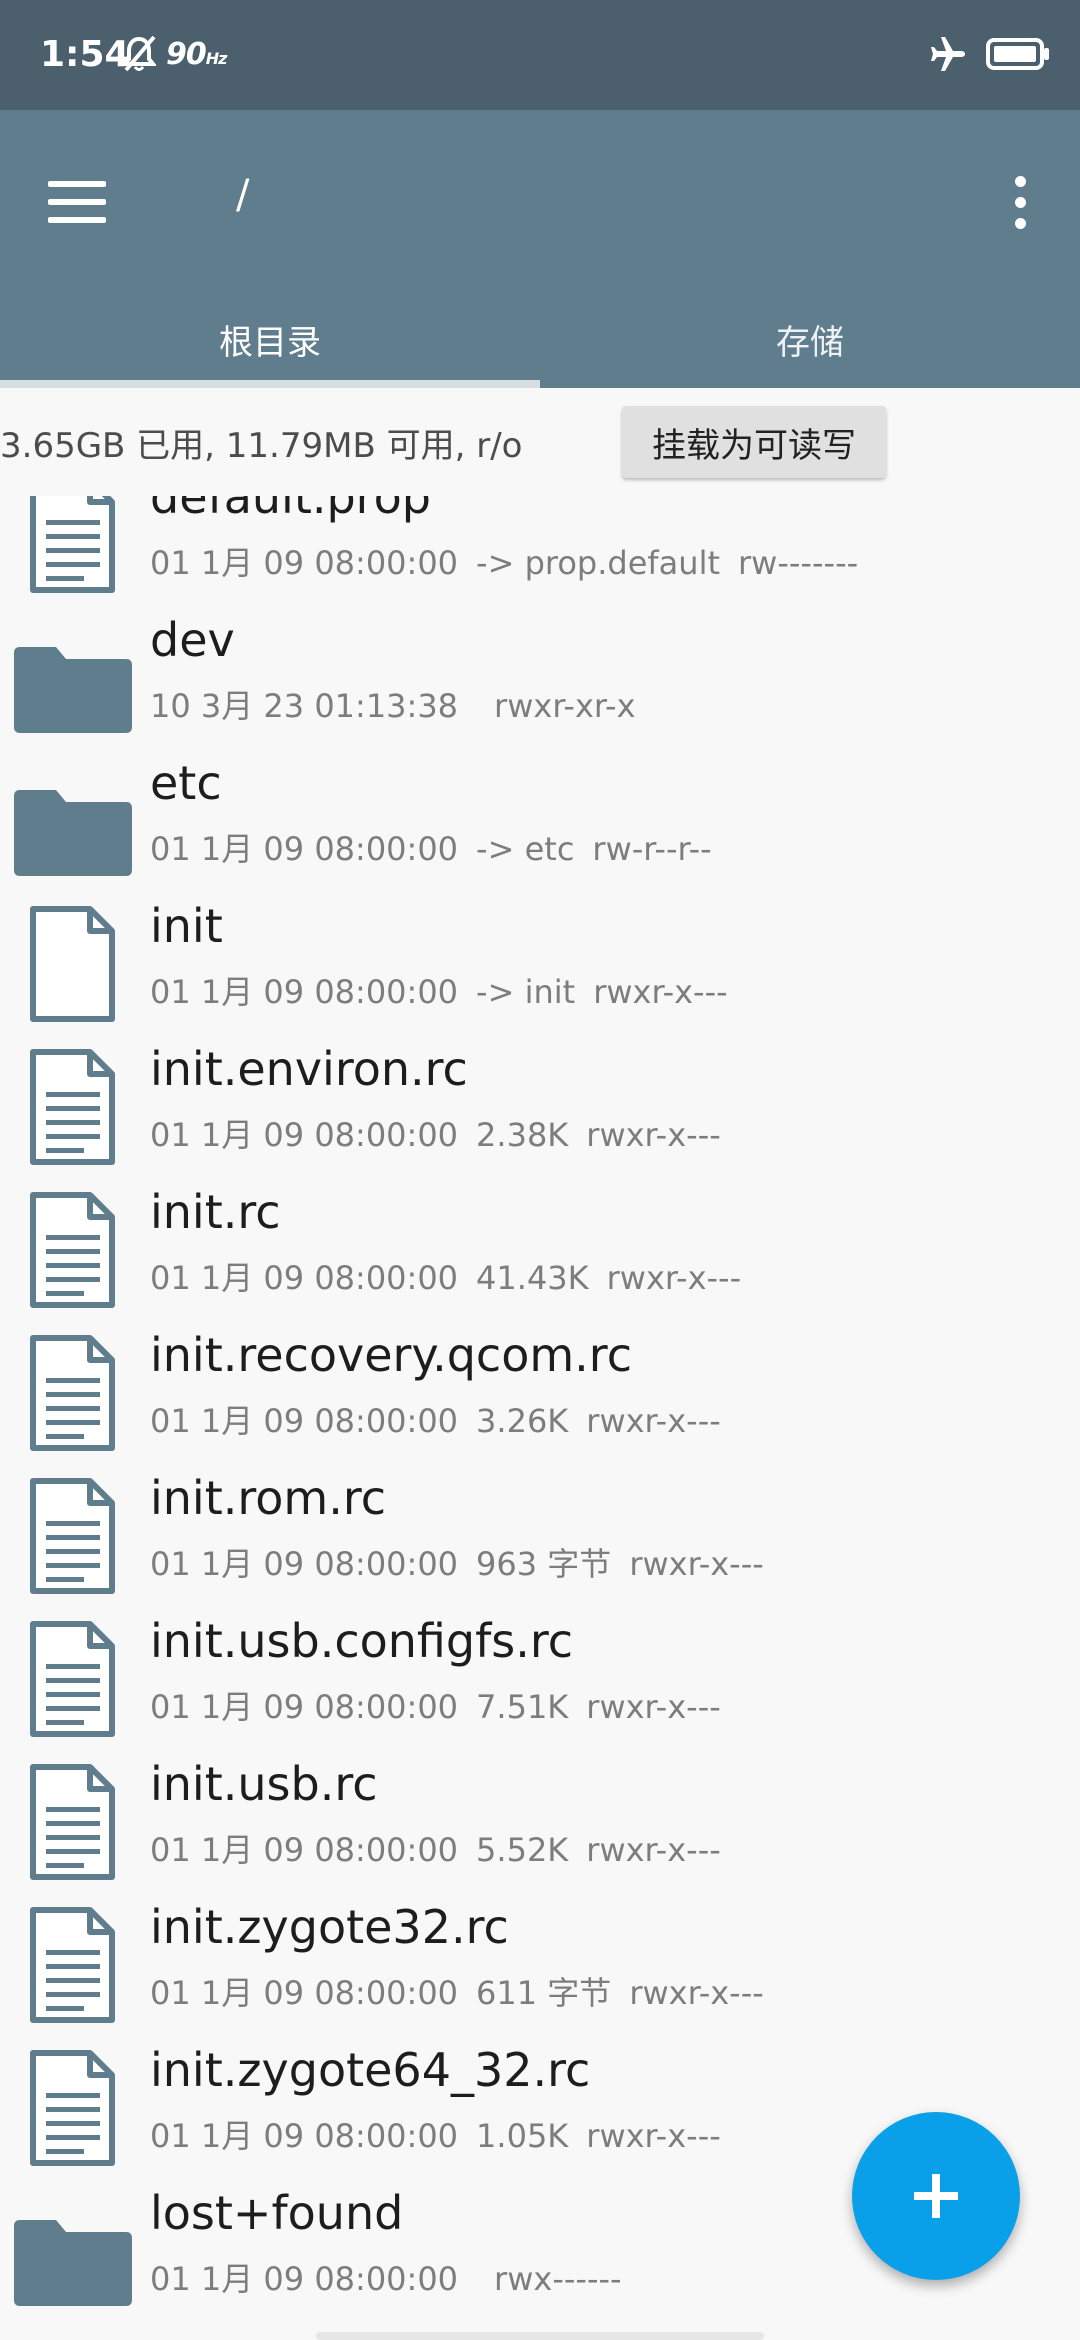 The image size is (1080, 2340). I want to click on file-perm: rwx------, so click(558, 2279).